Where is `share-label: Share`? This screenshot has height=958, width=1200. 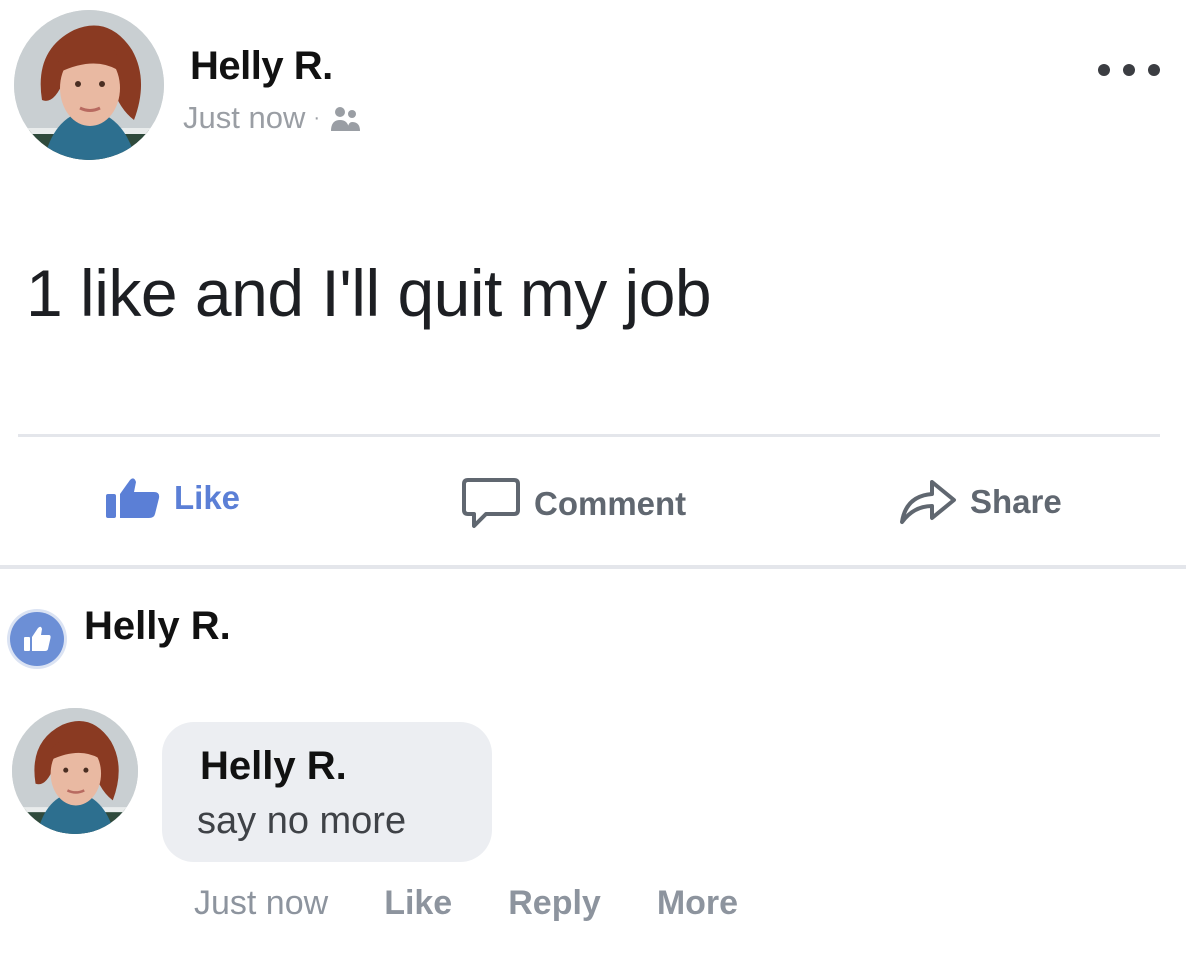 share-label: Share is located at coordinates (1016, 501).